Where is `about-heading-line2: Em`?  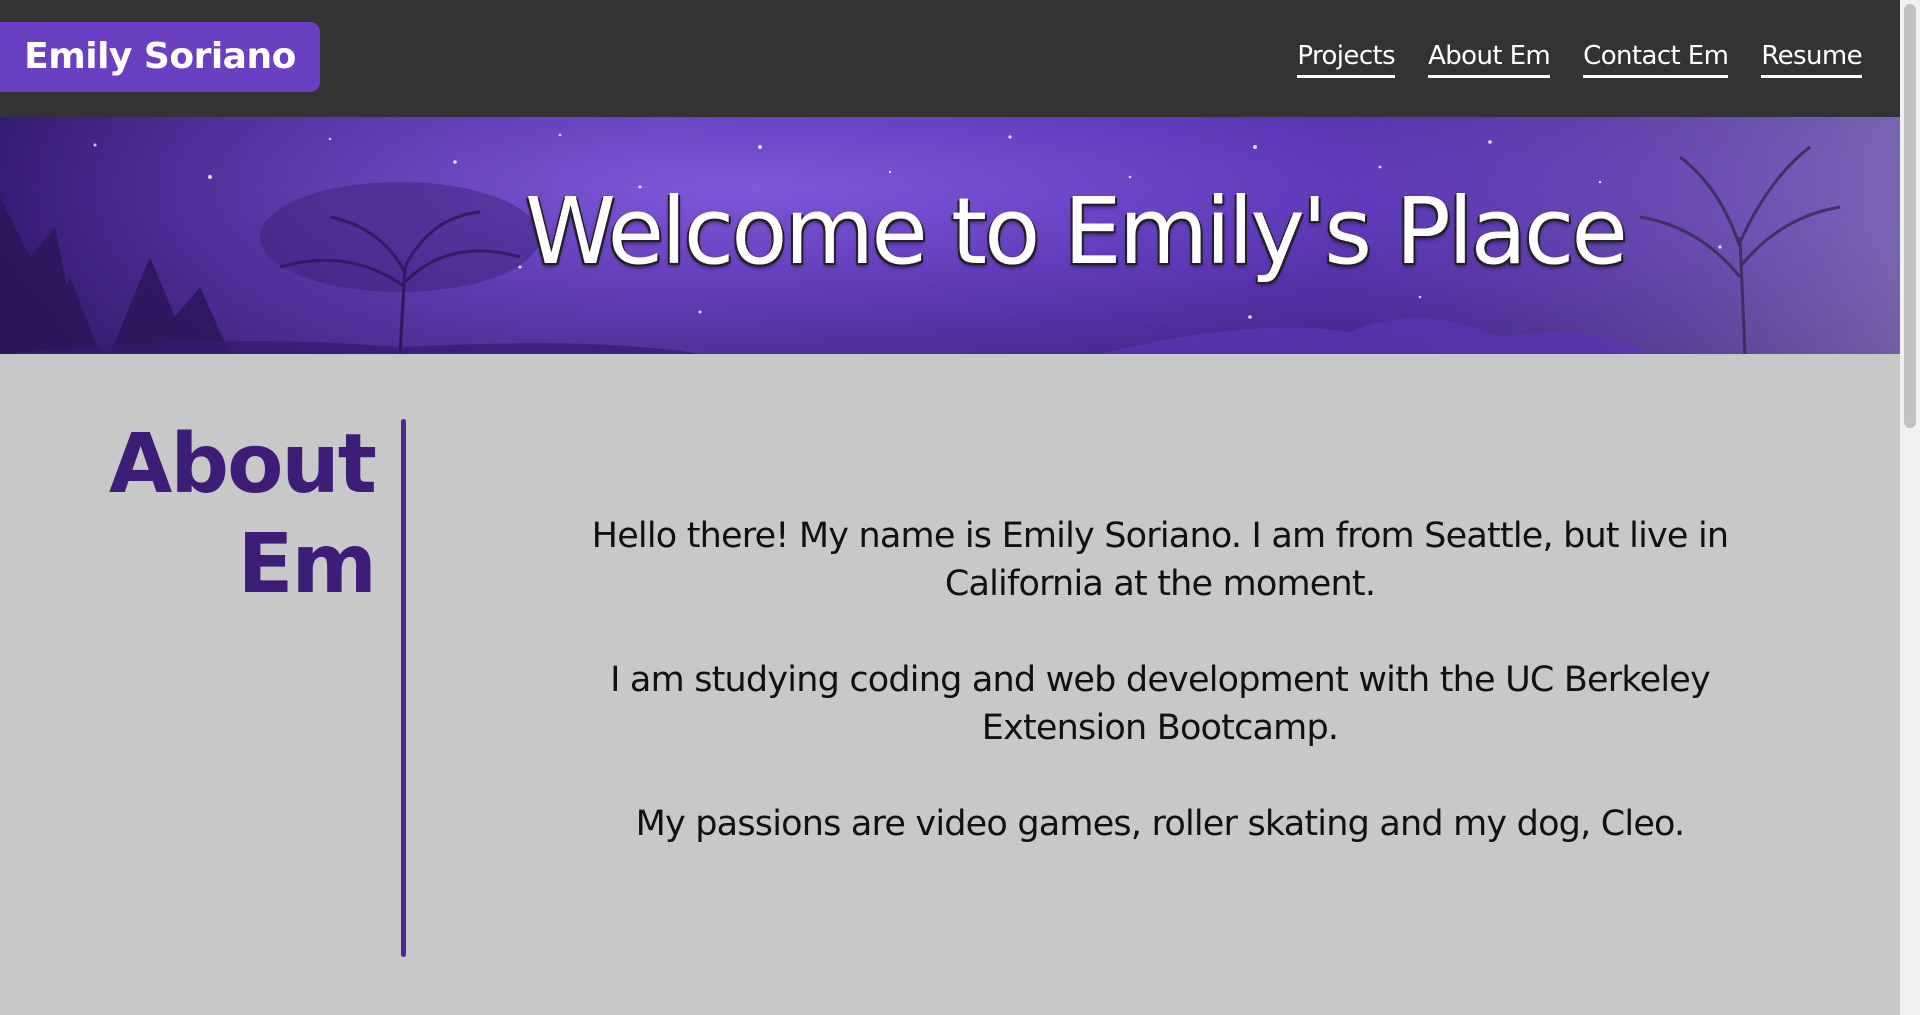
about-heading-line2: Em is located at coordinates (307, 564).